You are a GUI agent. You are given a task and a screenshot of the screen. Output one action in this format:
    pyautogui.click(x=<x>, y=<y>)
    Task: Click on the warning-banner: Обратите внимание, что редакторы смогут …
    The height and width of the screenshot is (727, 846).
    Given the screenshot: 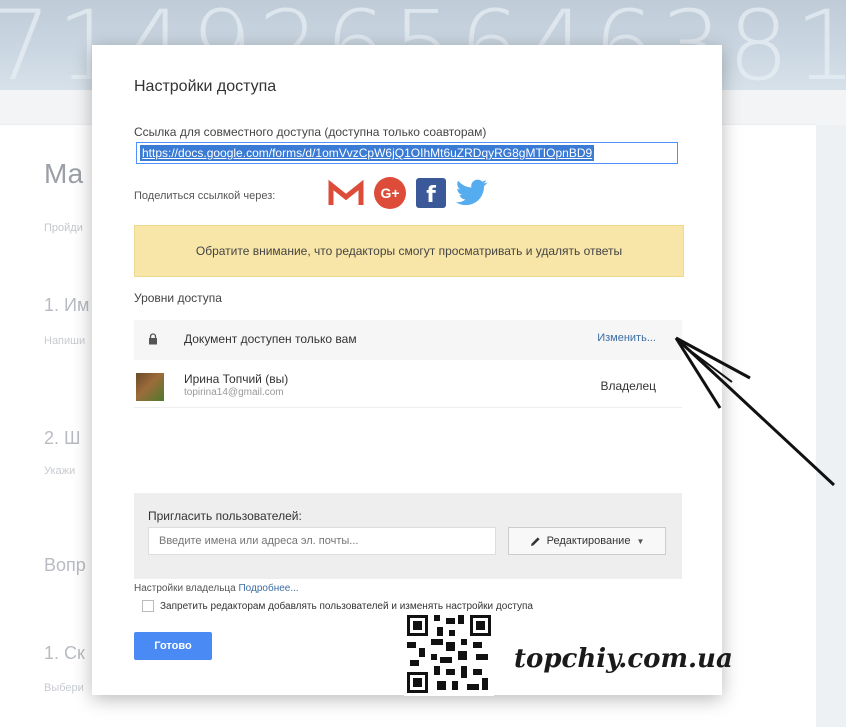 What is the action you would take?
    pyautogui.click(x=409, y=251)
    